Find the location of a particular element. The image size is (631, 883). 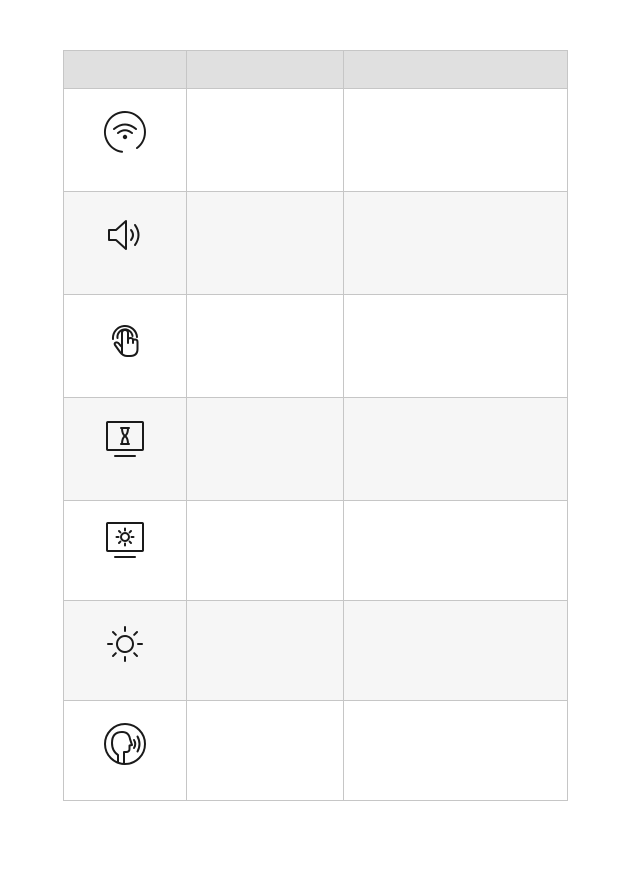

brightness-sun-icon is located at coordinates (125, 644).